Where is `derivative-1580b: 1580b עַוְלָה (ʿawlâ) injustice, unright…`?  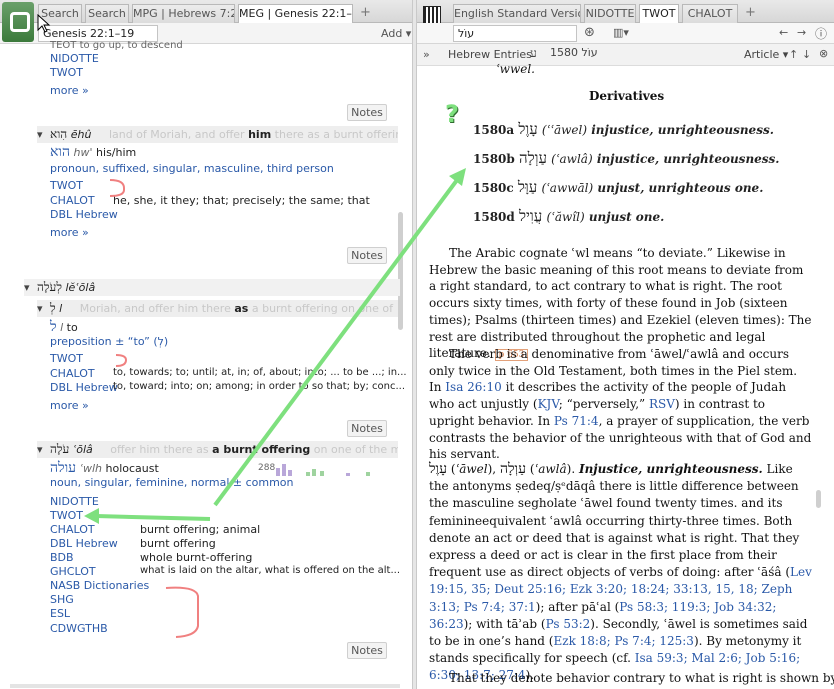 derivative-1580b: 1580b עַוְלָה (ʿawlâ) injustice, unright… is located at coordinates (626, 158).